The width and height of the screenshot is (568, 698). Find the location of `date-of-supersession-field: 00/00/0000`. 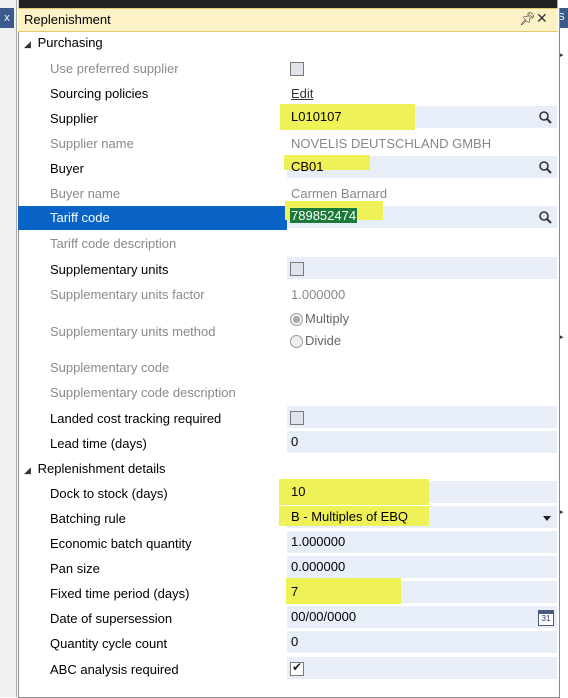

date-of-supersession-field: 00/00/0000 is located at coordinates (422, 617).